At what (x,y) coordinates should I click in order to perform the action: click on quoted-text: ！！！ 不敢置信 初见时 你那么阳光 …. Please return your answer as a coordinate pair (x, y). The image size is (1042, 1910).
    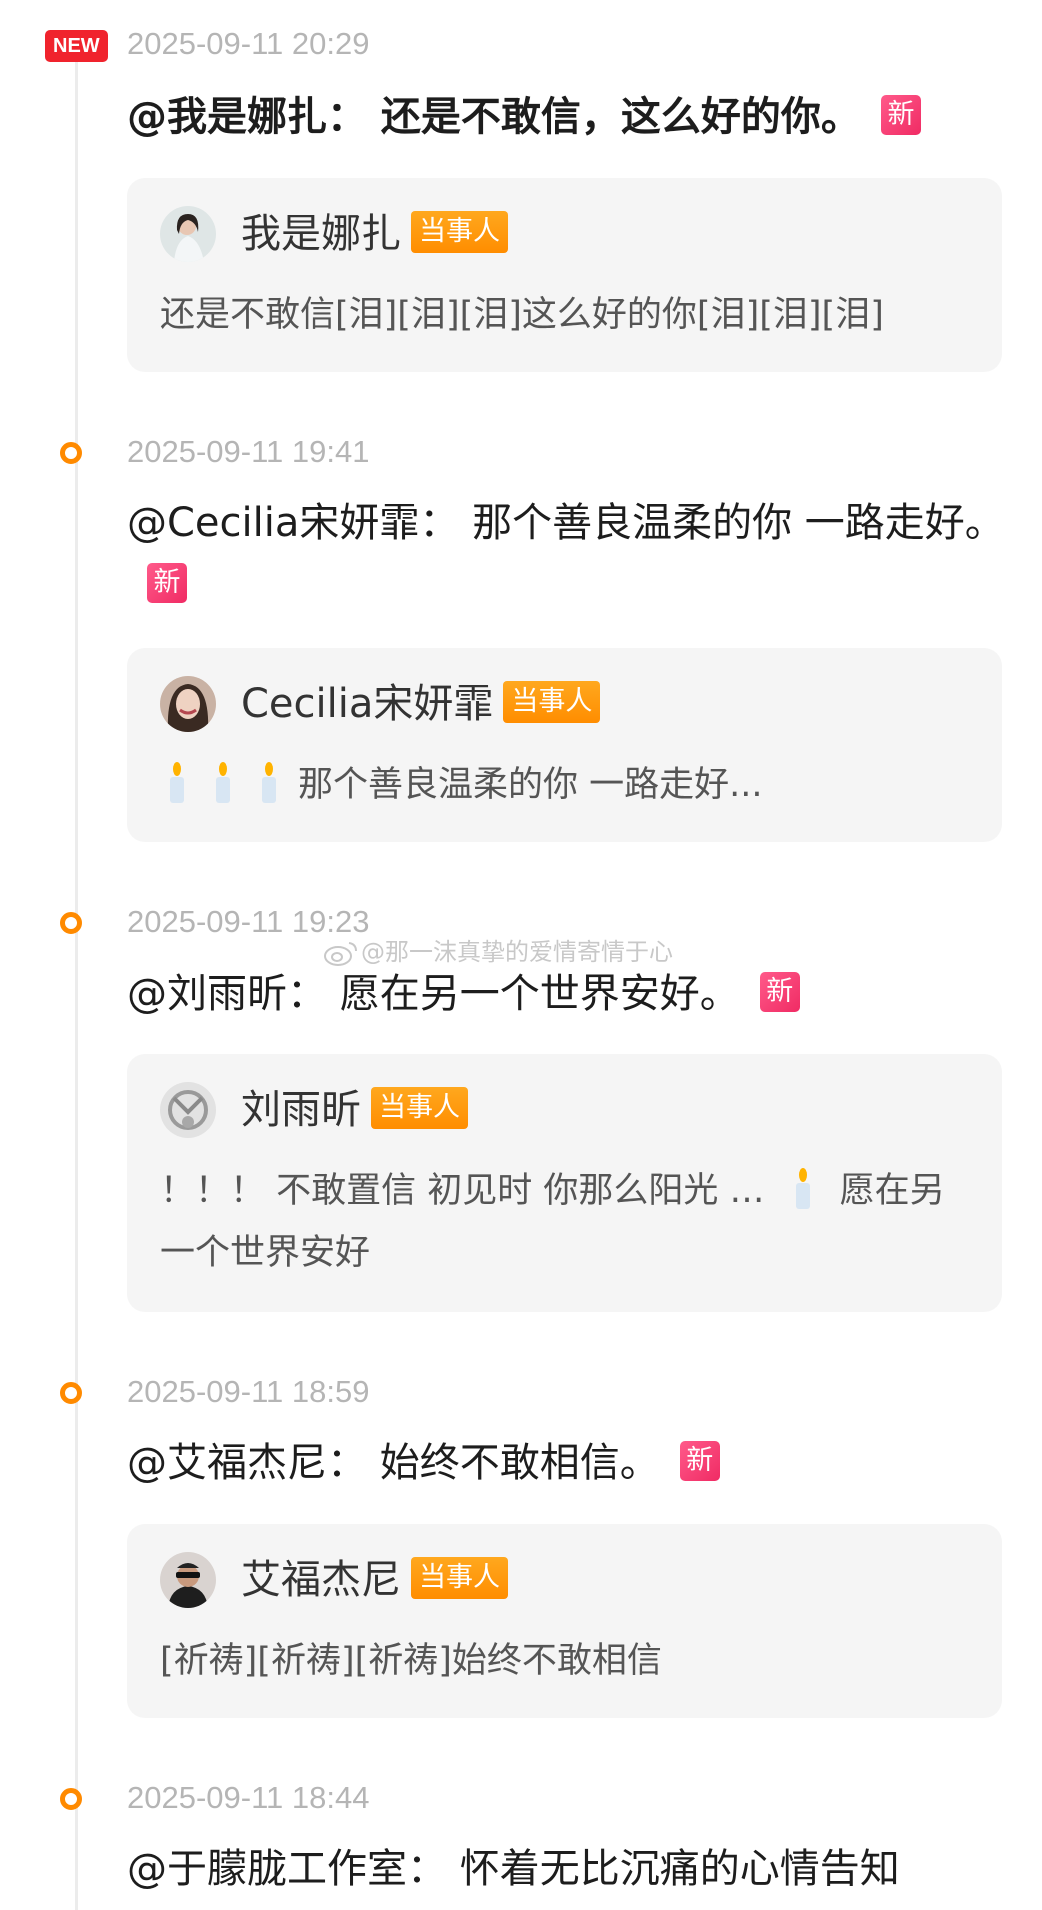
    Looking at the image, I should click on (462, 1191).